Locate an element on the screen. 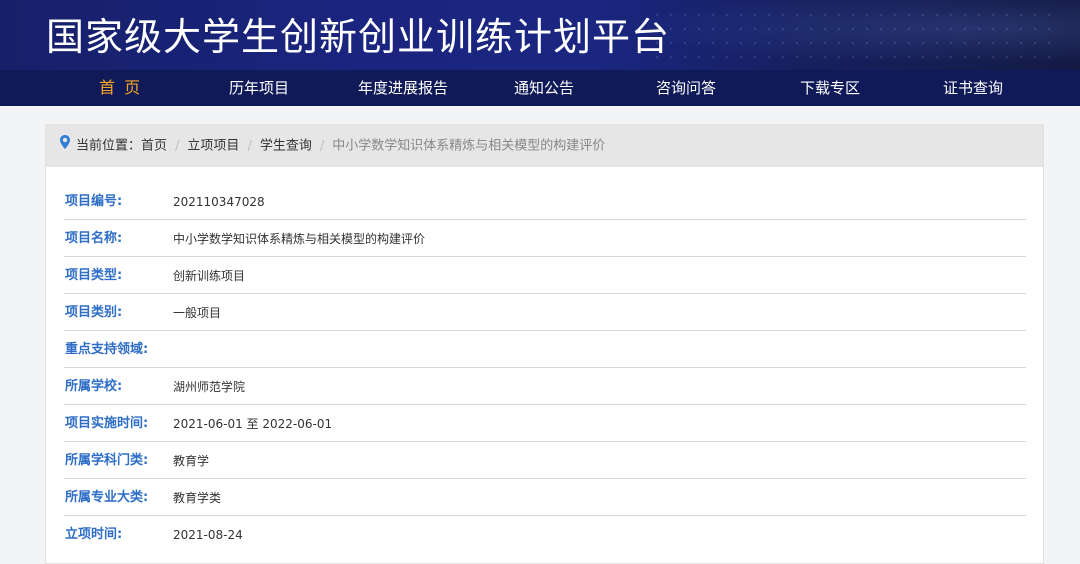 Image resolution: width=1080 pixels, height=564 pixels. field-value: 教育学类 is located at coordinates (197, 498).